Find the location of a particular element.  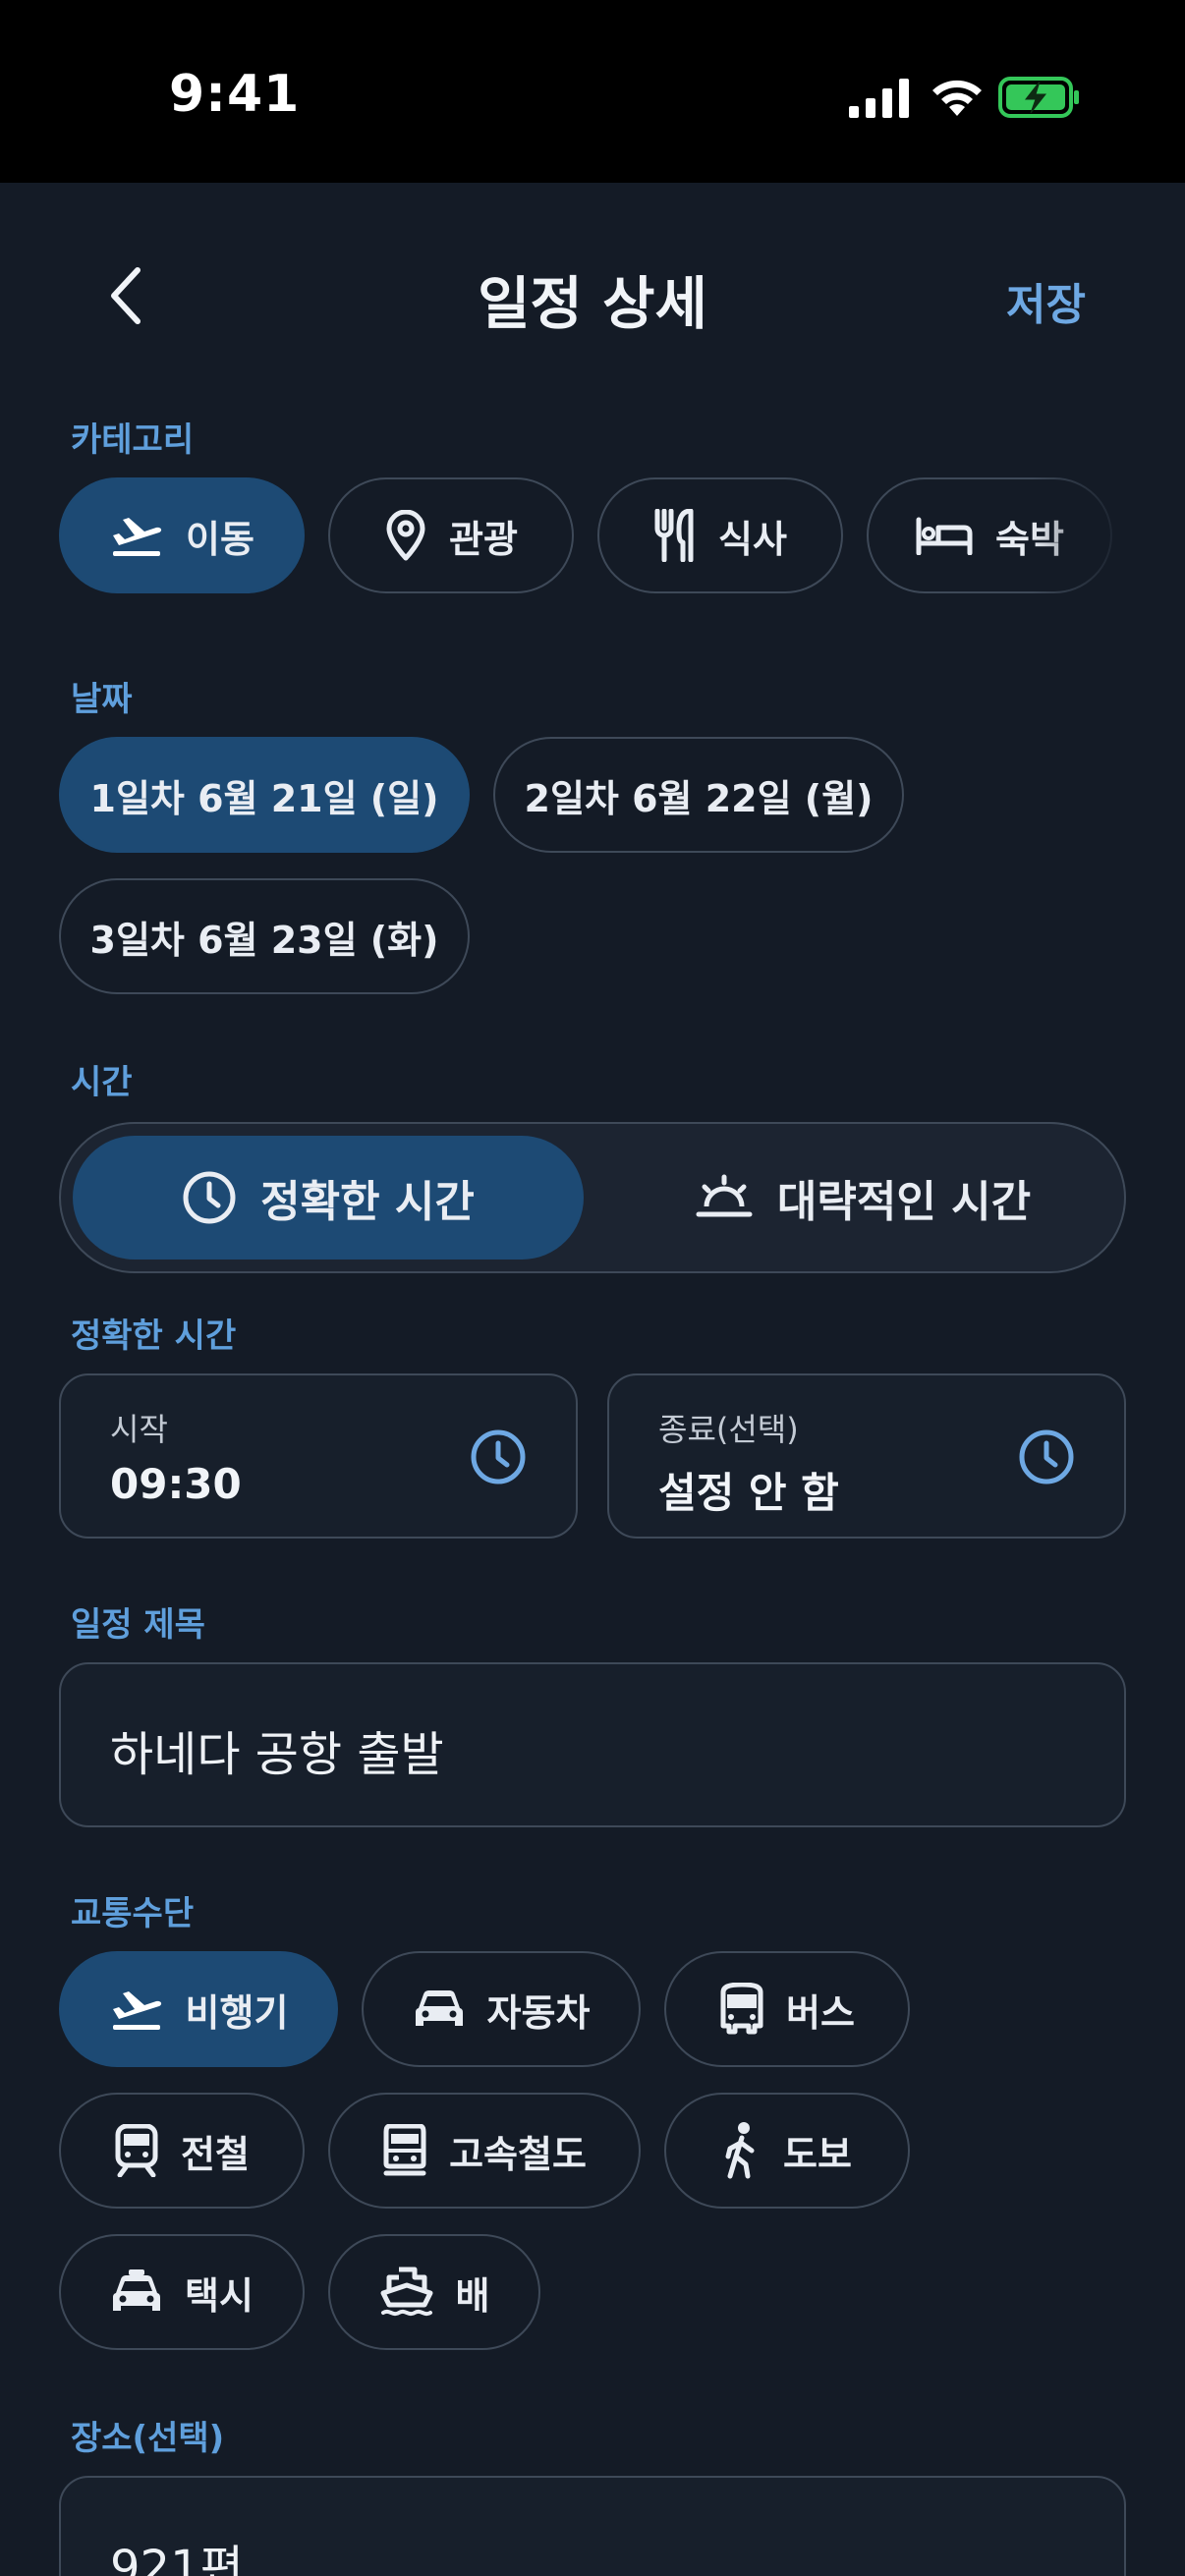

date-chip-label: 3일차 6월 23일 (화) is located at coordinates (264, 940).